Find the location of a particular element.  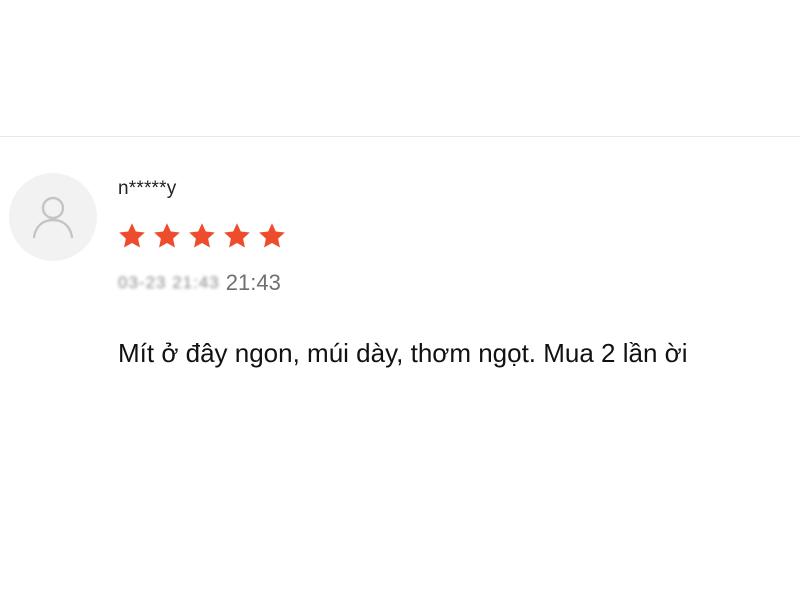

reviewer-name: n*****y is located at coordinates (147, 188).